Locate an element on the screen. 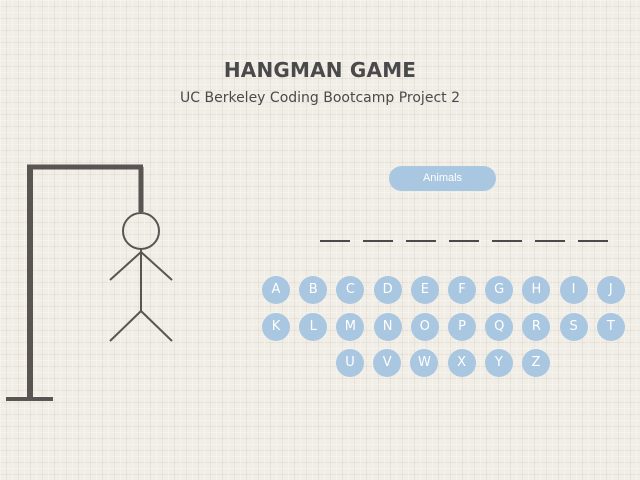 This screenshot has height=480, width=640. letter-key-r: R is located at coordinates (536, 327).